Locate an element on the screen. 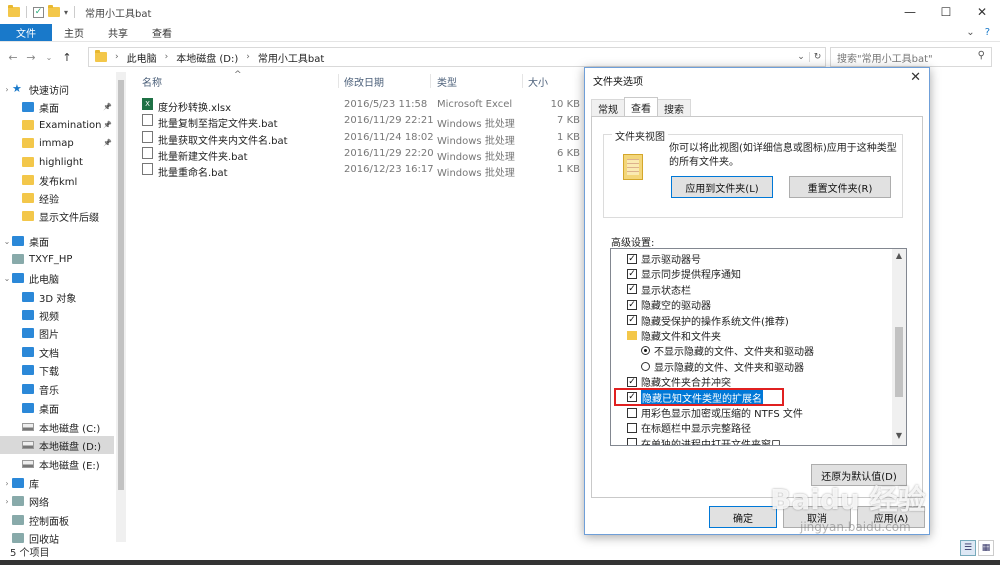  column-header-size: 大小 is located at coordinates (538, 81).